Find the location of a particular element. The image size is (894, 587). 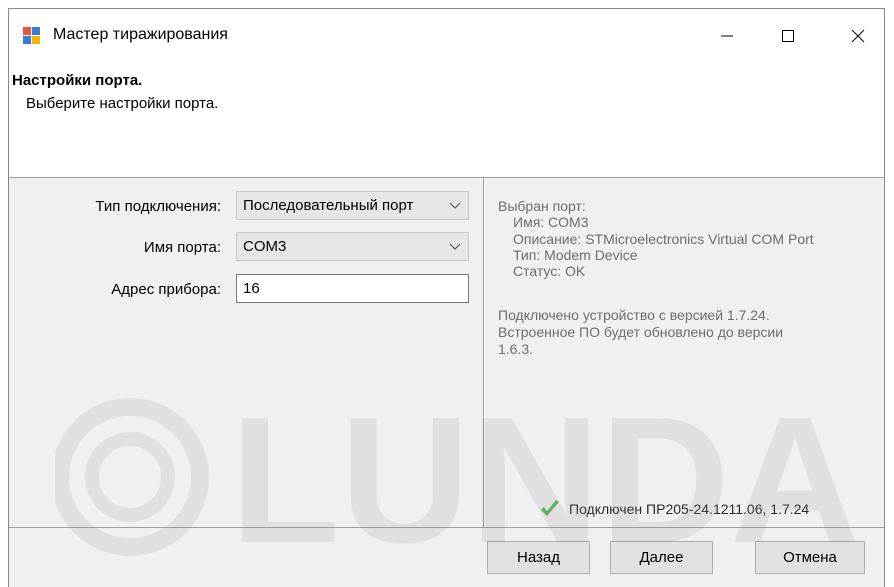

page-title: Настройки порта. is located at coordinates (77, 80).